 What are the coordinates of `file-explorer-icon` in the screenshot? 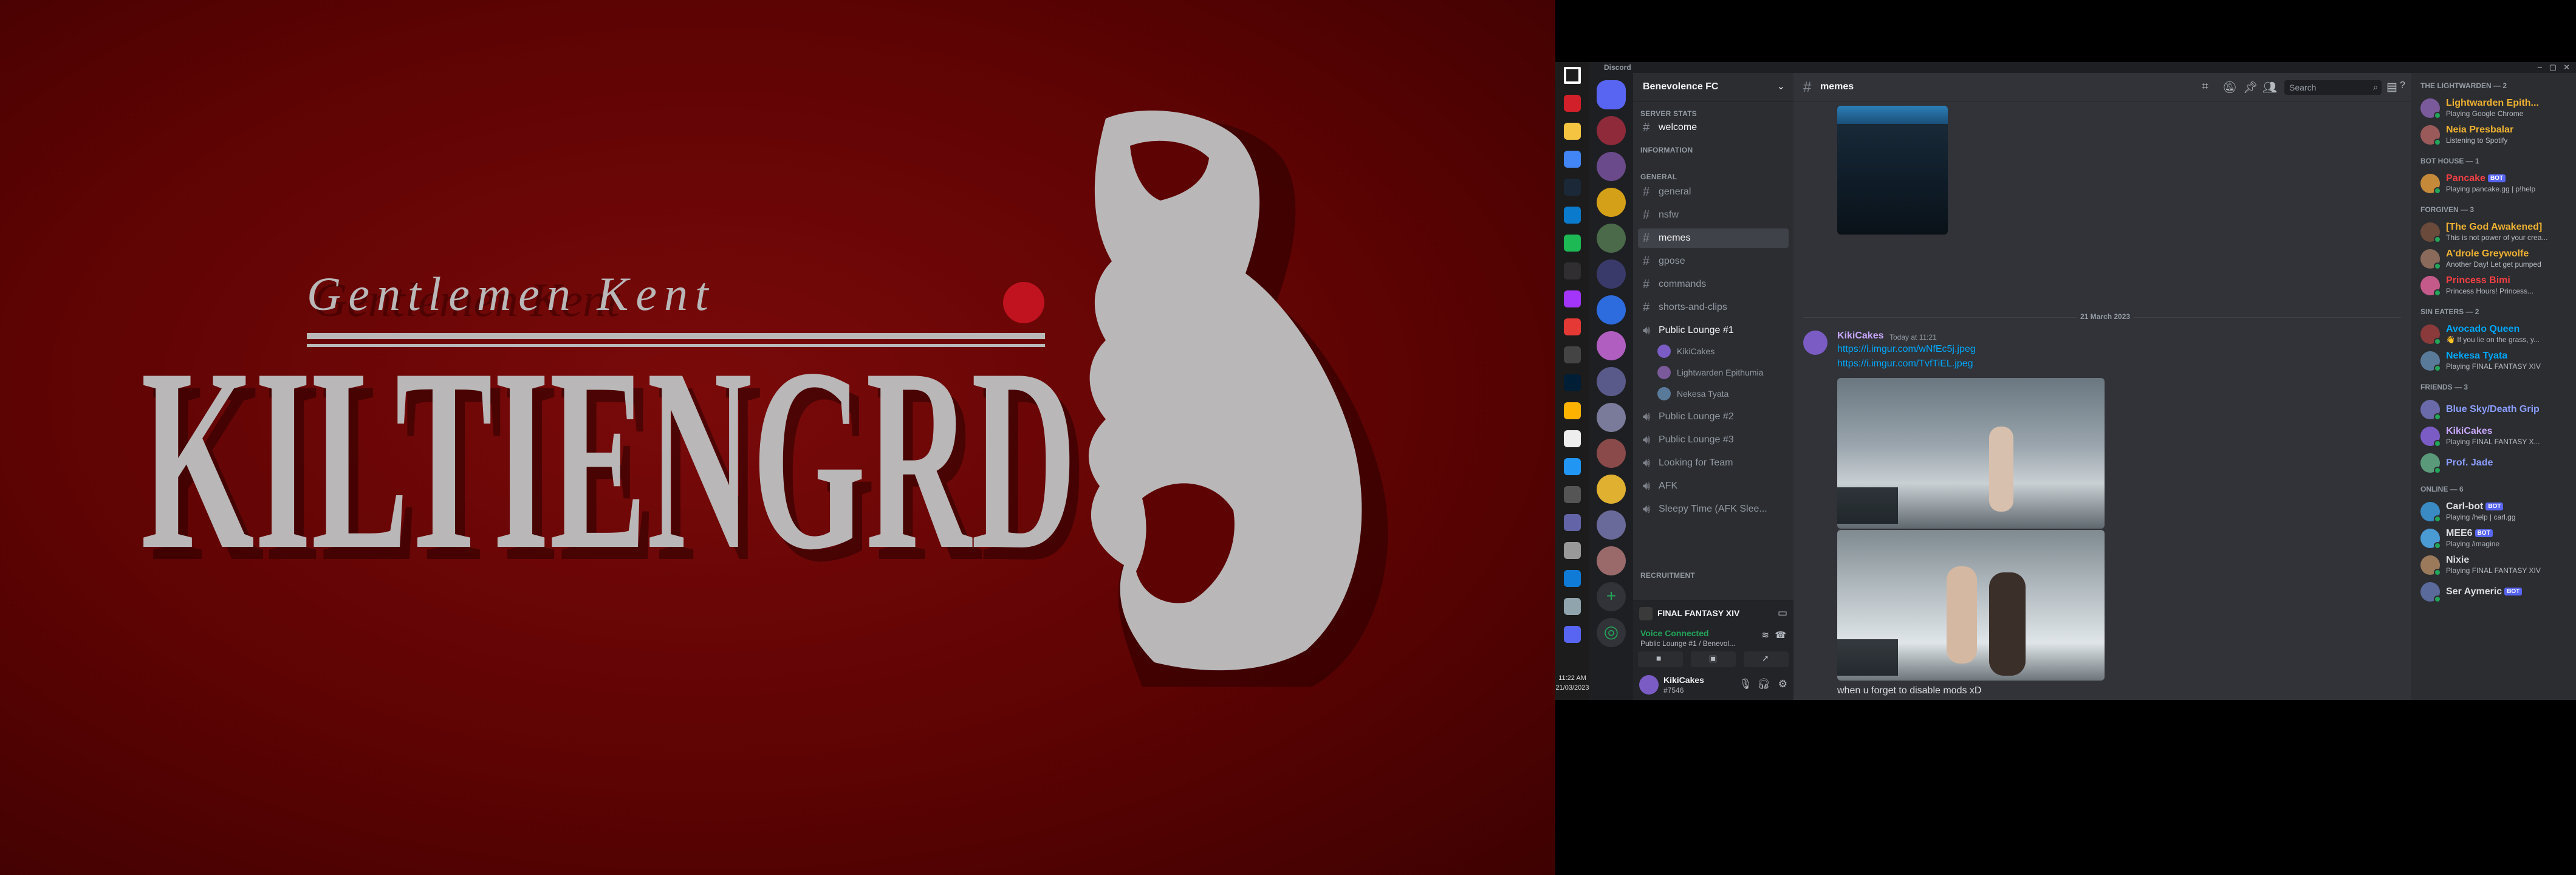 It's located at (1572, 131).